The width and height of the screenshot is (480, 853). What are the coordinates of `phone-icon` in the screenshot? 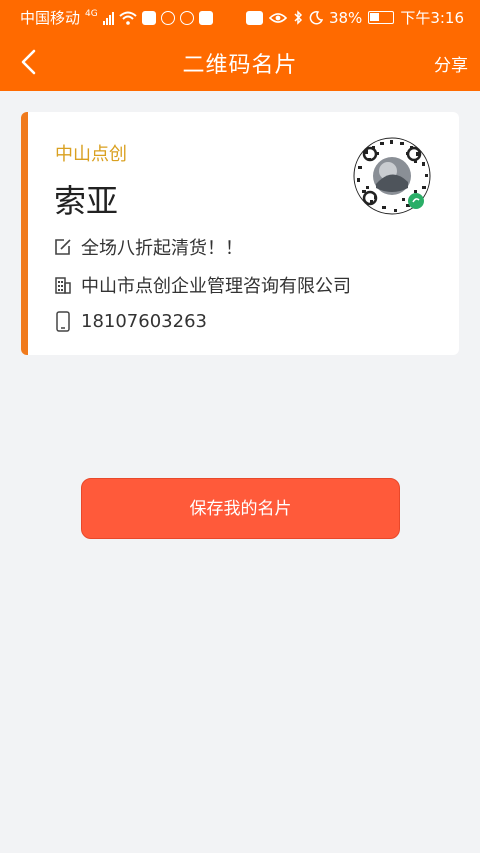 It's located at (63, 321).